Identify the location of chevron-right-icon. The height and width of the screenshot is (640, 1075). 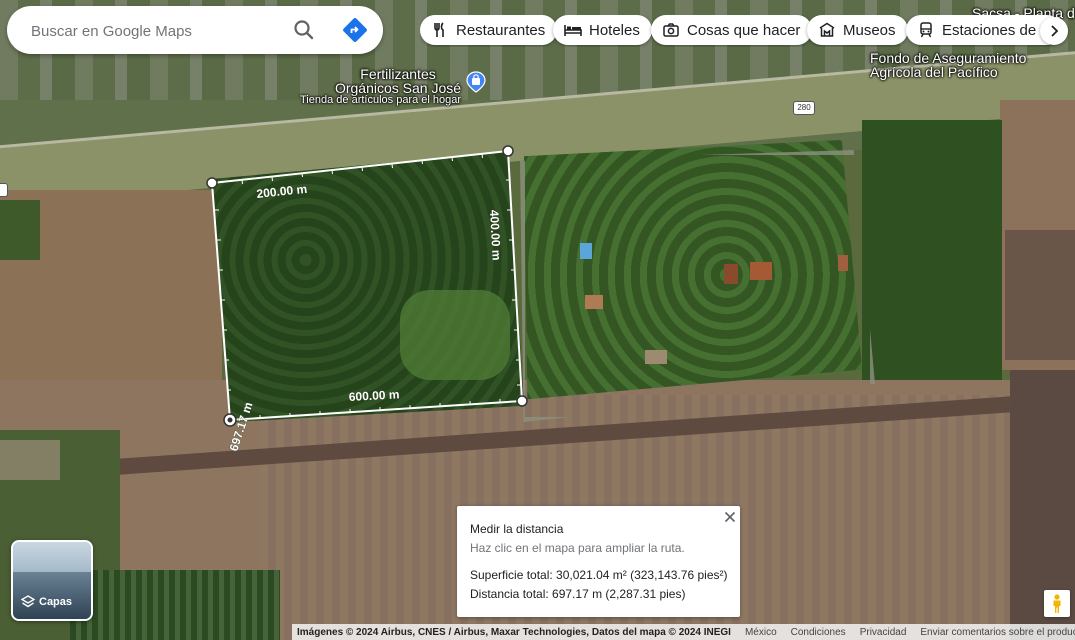
(1055, 31).